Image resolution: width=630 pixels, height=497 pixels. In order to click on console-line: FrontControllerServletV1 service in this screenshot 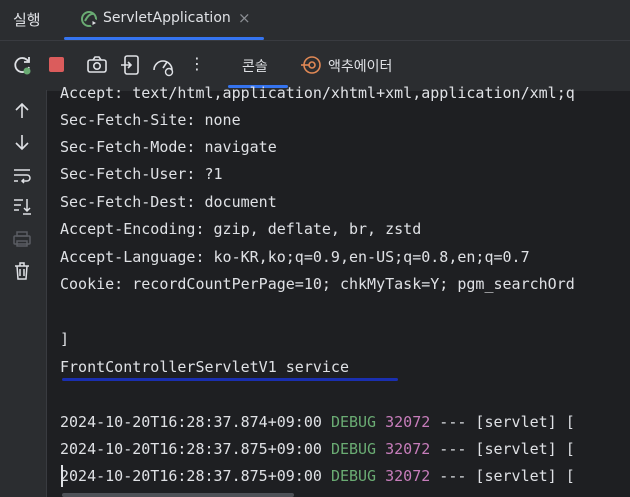, I will do `click(204, 367)`.